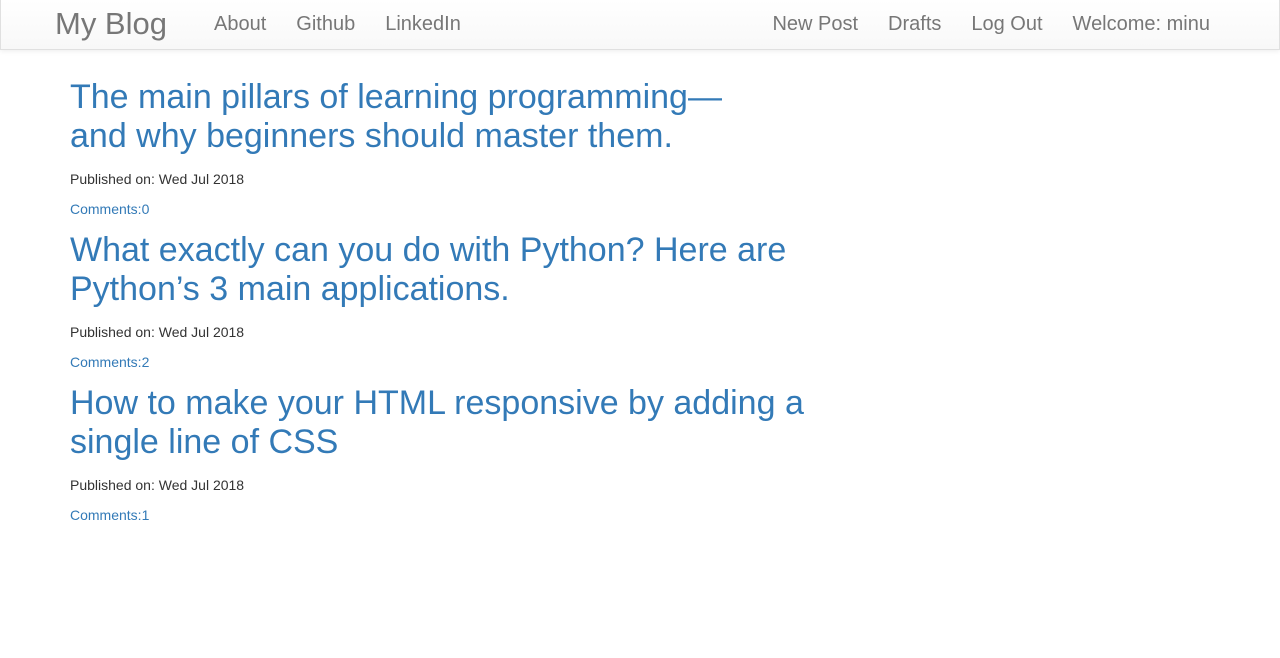  What do you see at coordinates (240, 24) in the screenshot?
I see `nav-about-link: About` at bounding box center [240, 24].